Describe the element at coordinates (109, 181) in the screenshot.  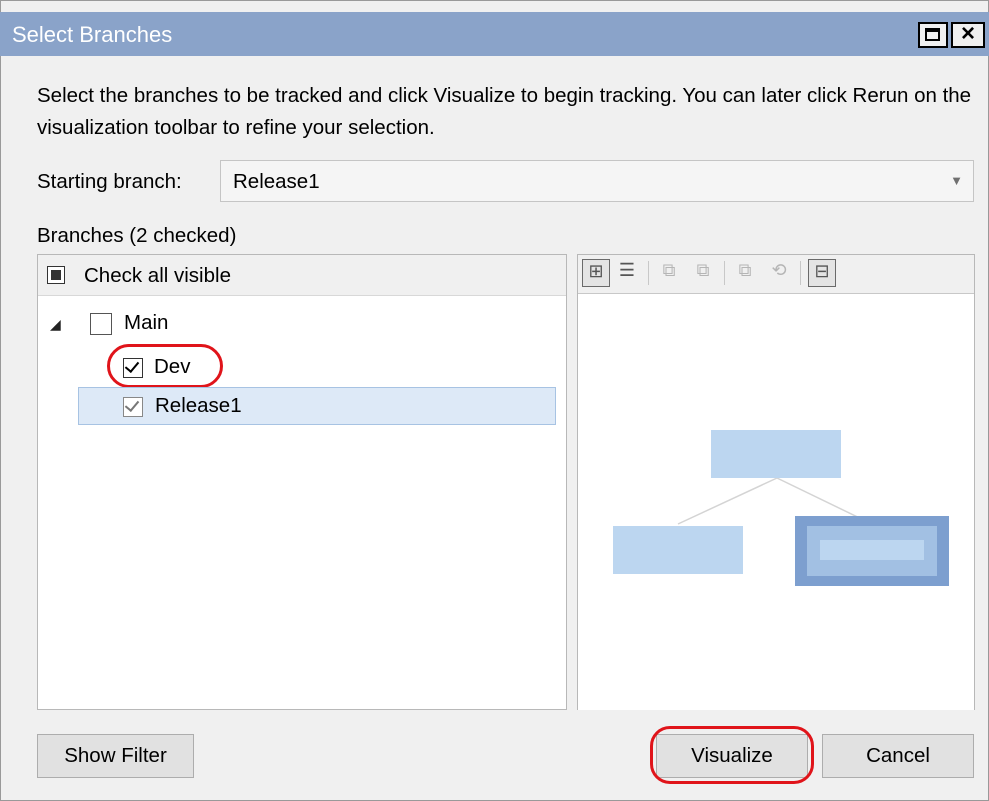
I see `starting-branch-label: Starting branch:` at that location.